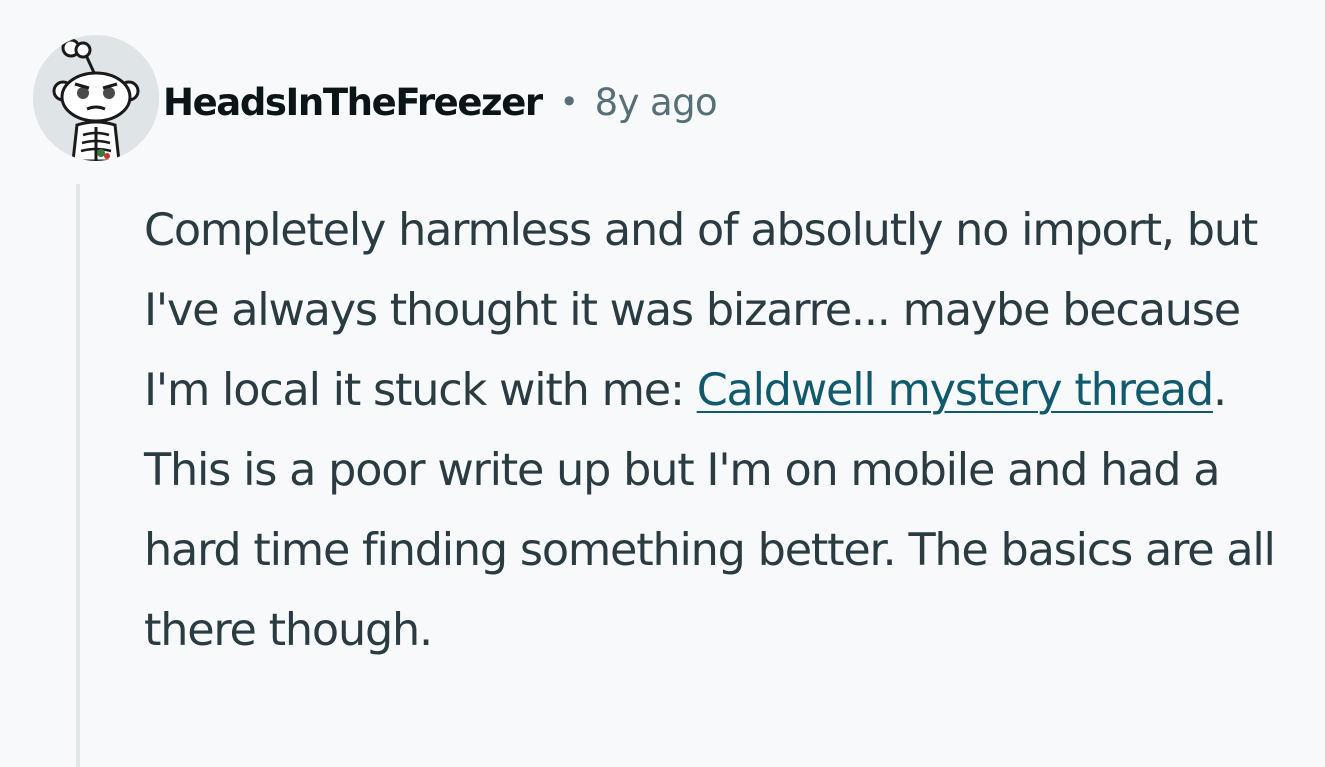 Image resolution: width=1325 pixels, height=767 pixels. What do you see at coordinates (956, 390) in the screenshot?
I see `caldwell-mystery-thread-link: Caldwell mystery thread` at bounding box center [956, 390].